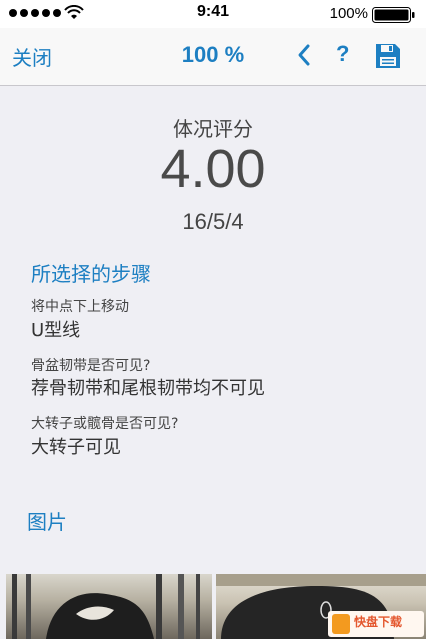 The width and height of the screenshot is (426, 639). What do you see at coordinates (148, 388) in the screenshot?
I see `step-answer: 荐骨韧带和尾根韧带均不可见` at bounding box center [148, 388].